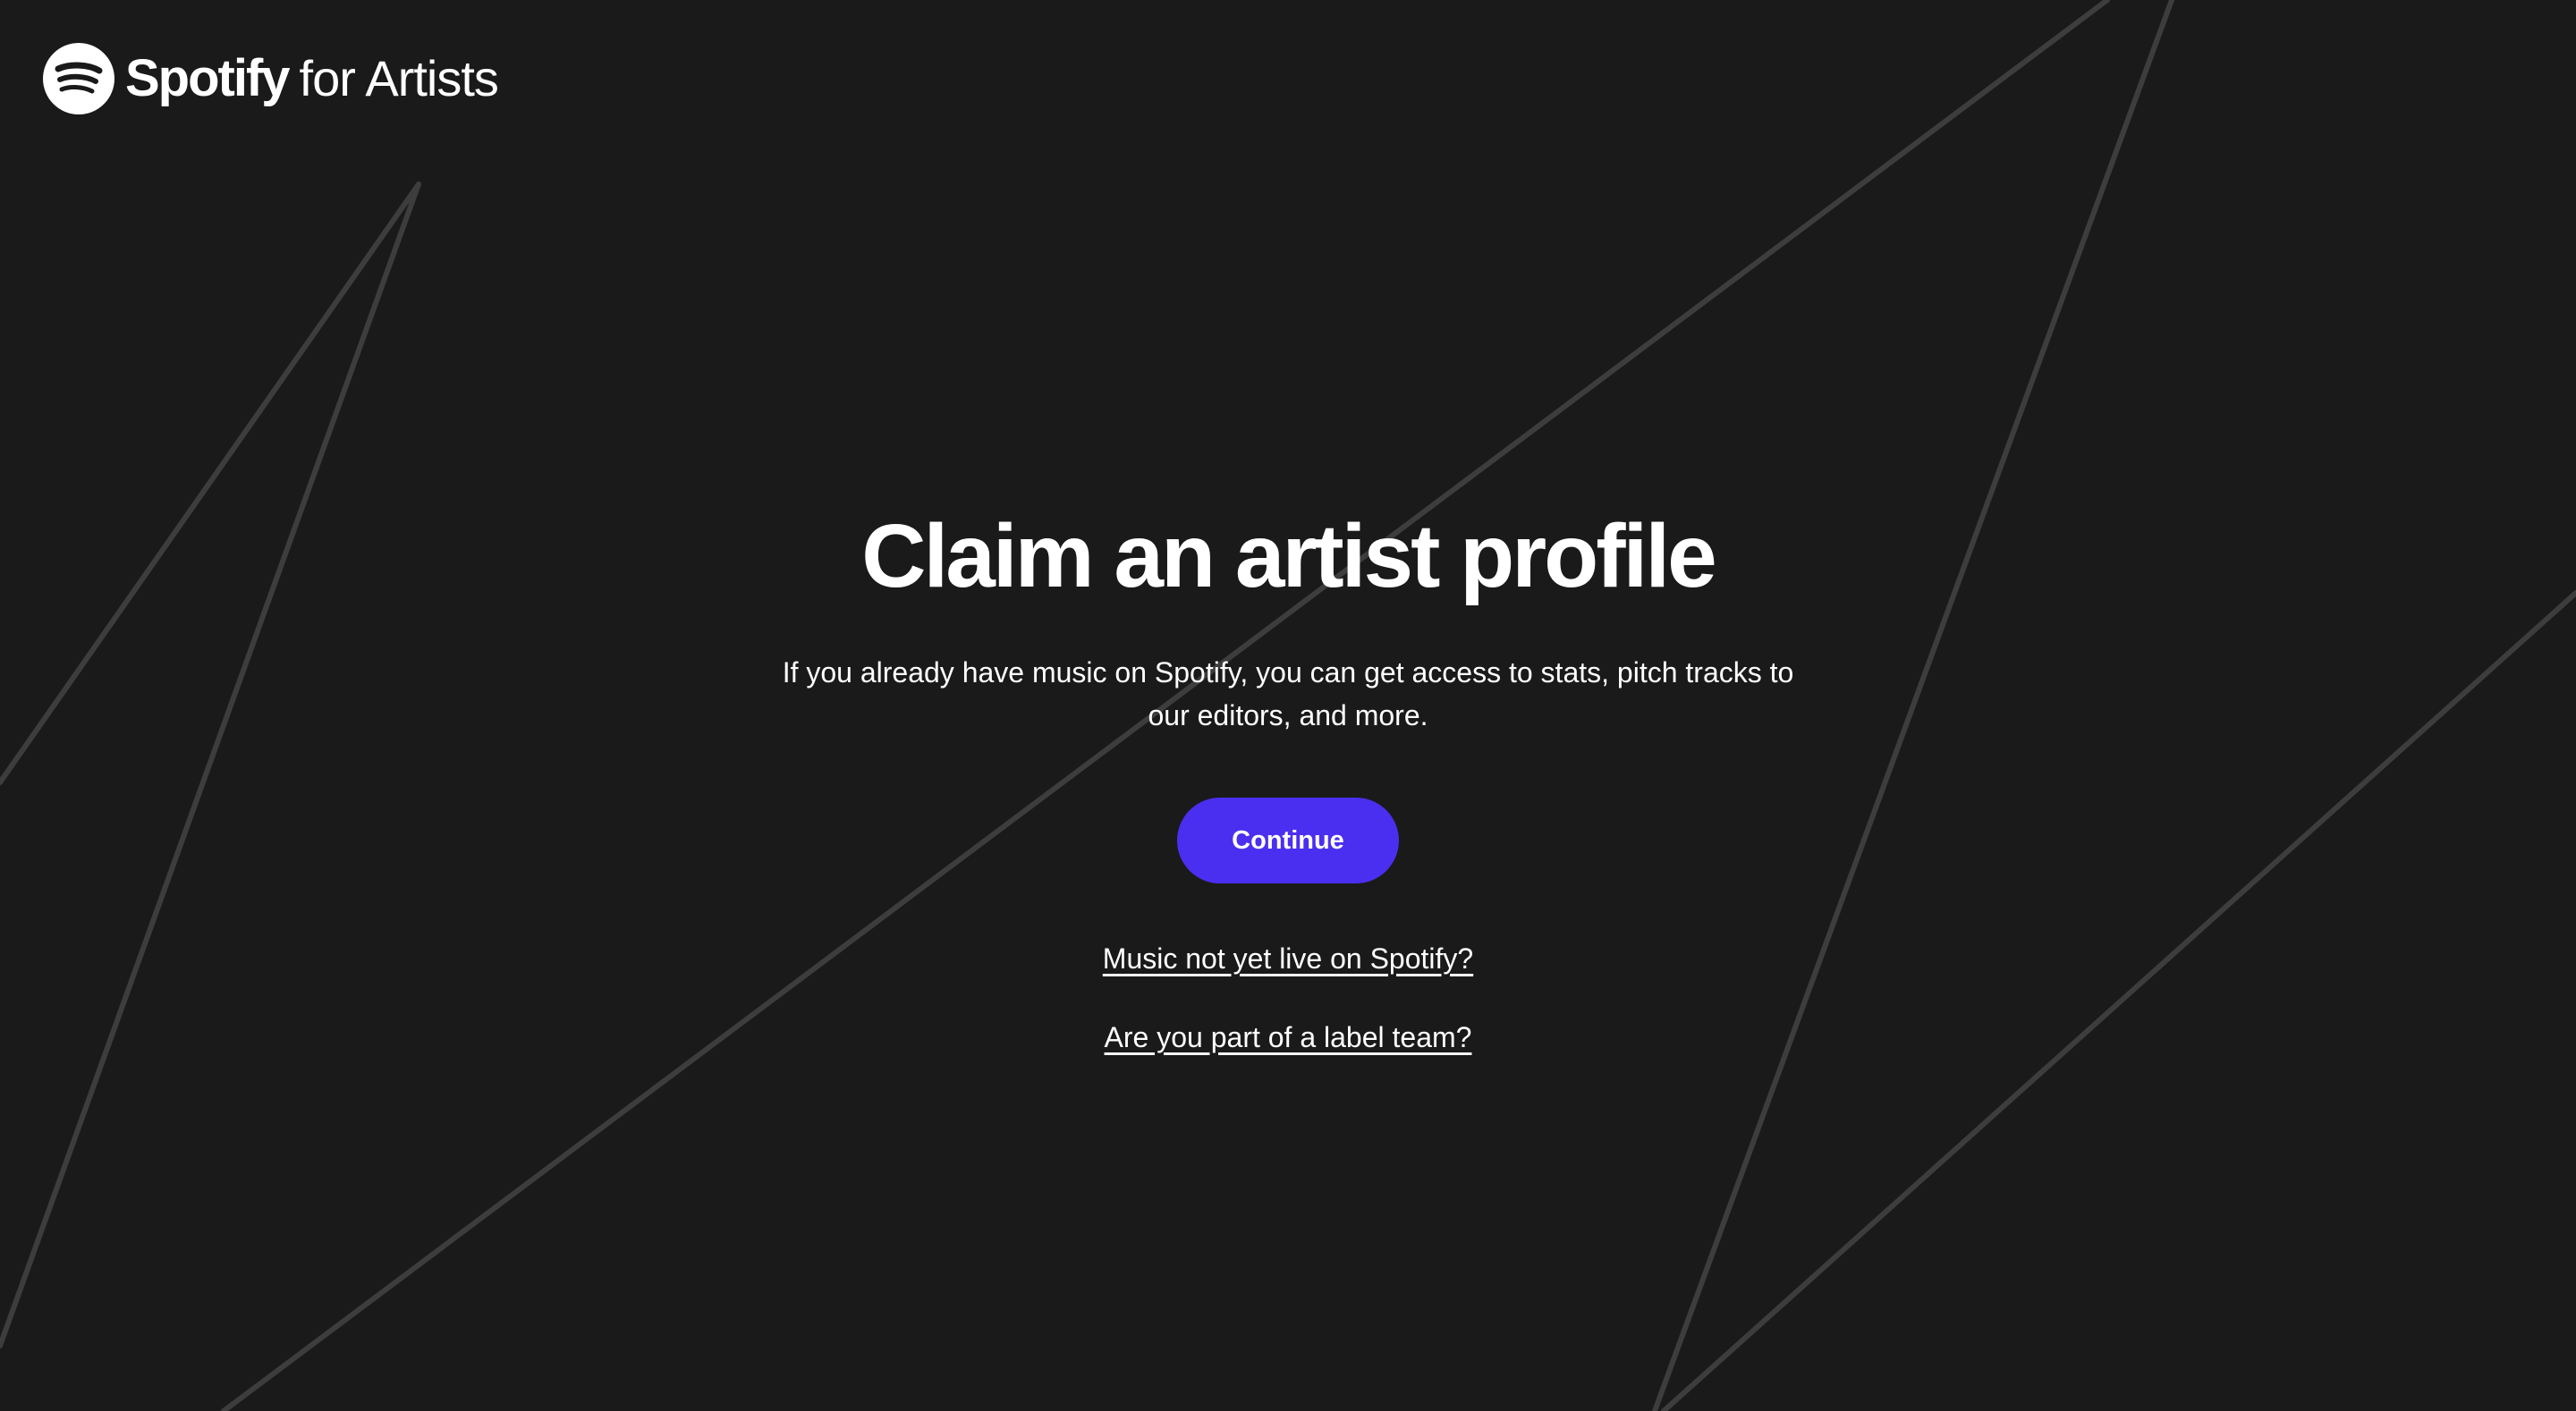  What do you see at coordinates (208, 78) in the screenshot?
I see `logo-wordmark: Spotify` at bounding box center [208, 78].